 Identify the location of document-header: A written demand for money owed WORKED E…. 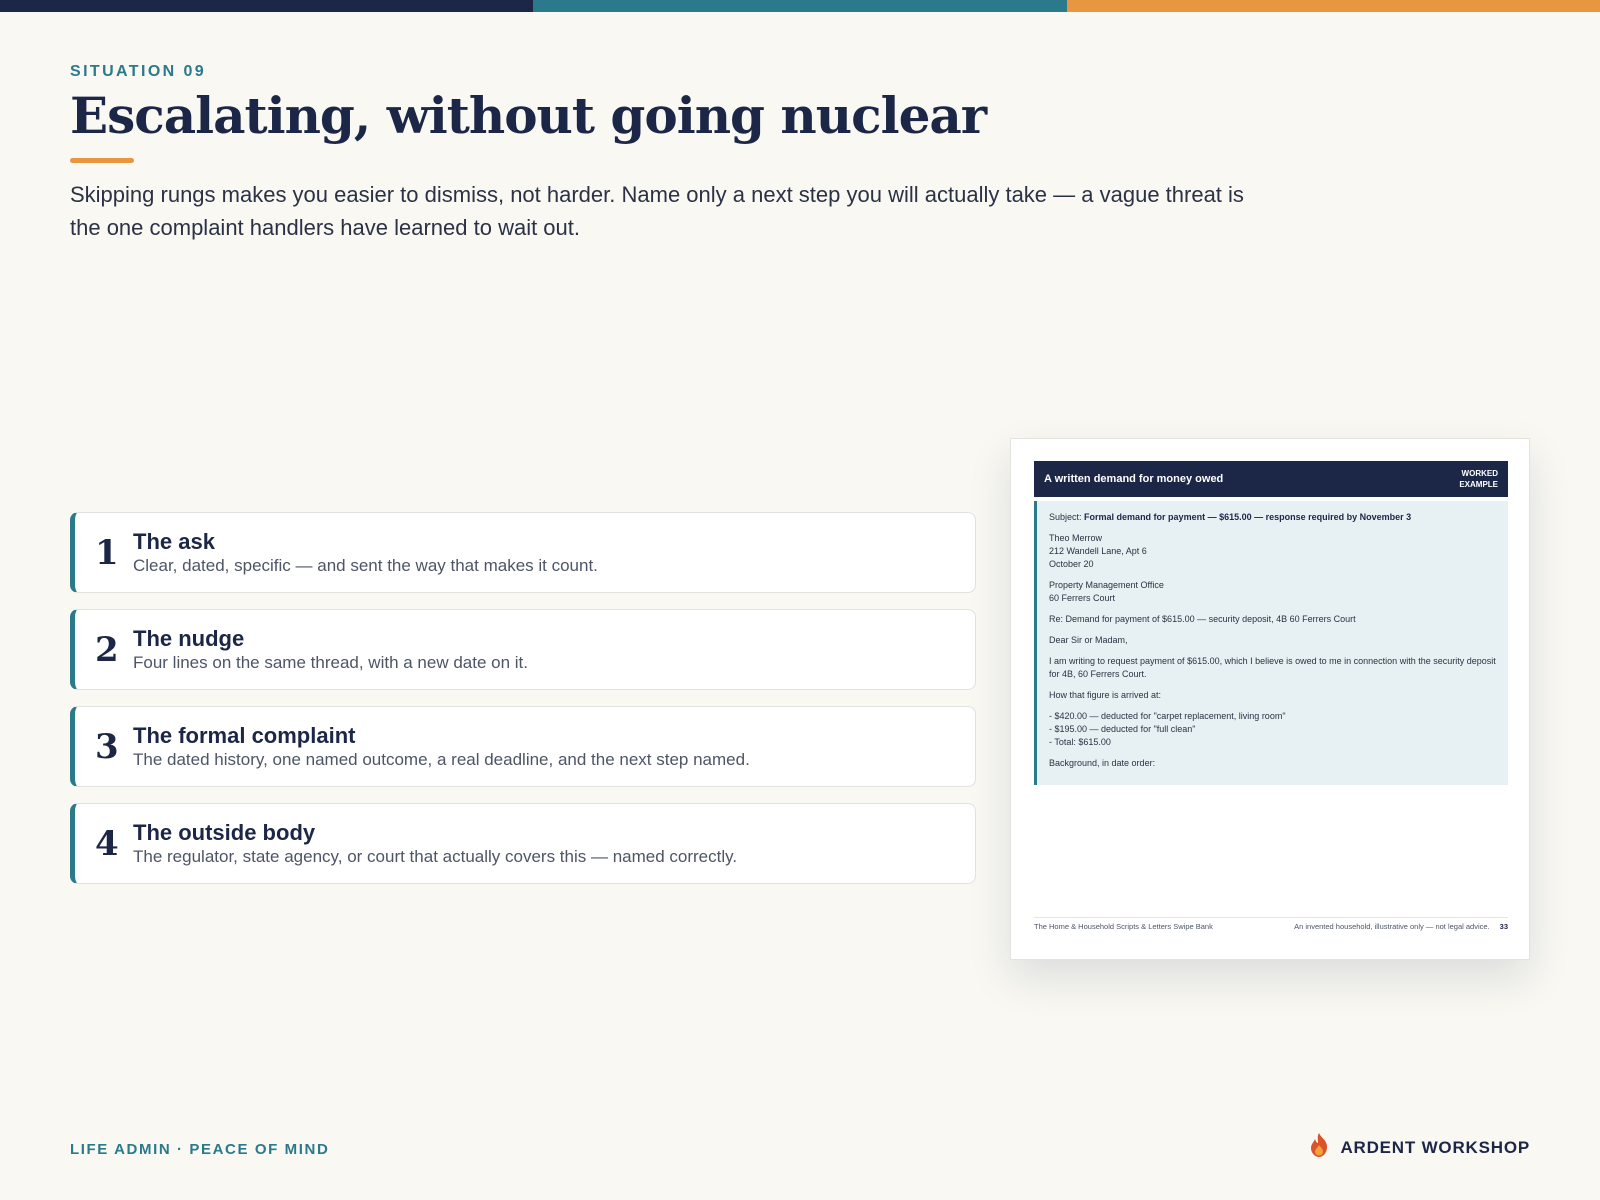
(1271, 479).